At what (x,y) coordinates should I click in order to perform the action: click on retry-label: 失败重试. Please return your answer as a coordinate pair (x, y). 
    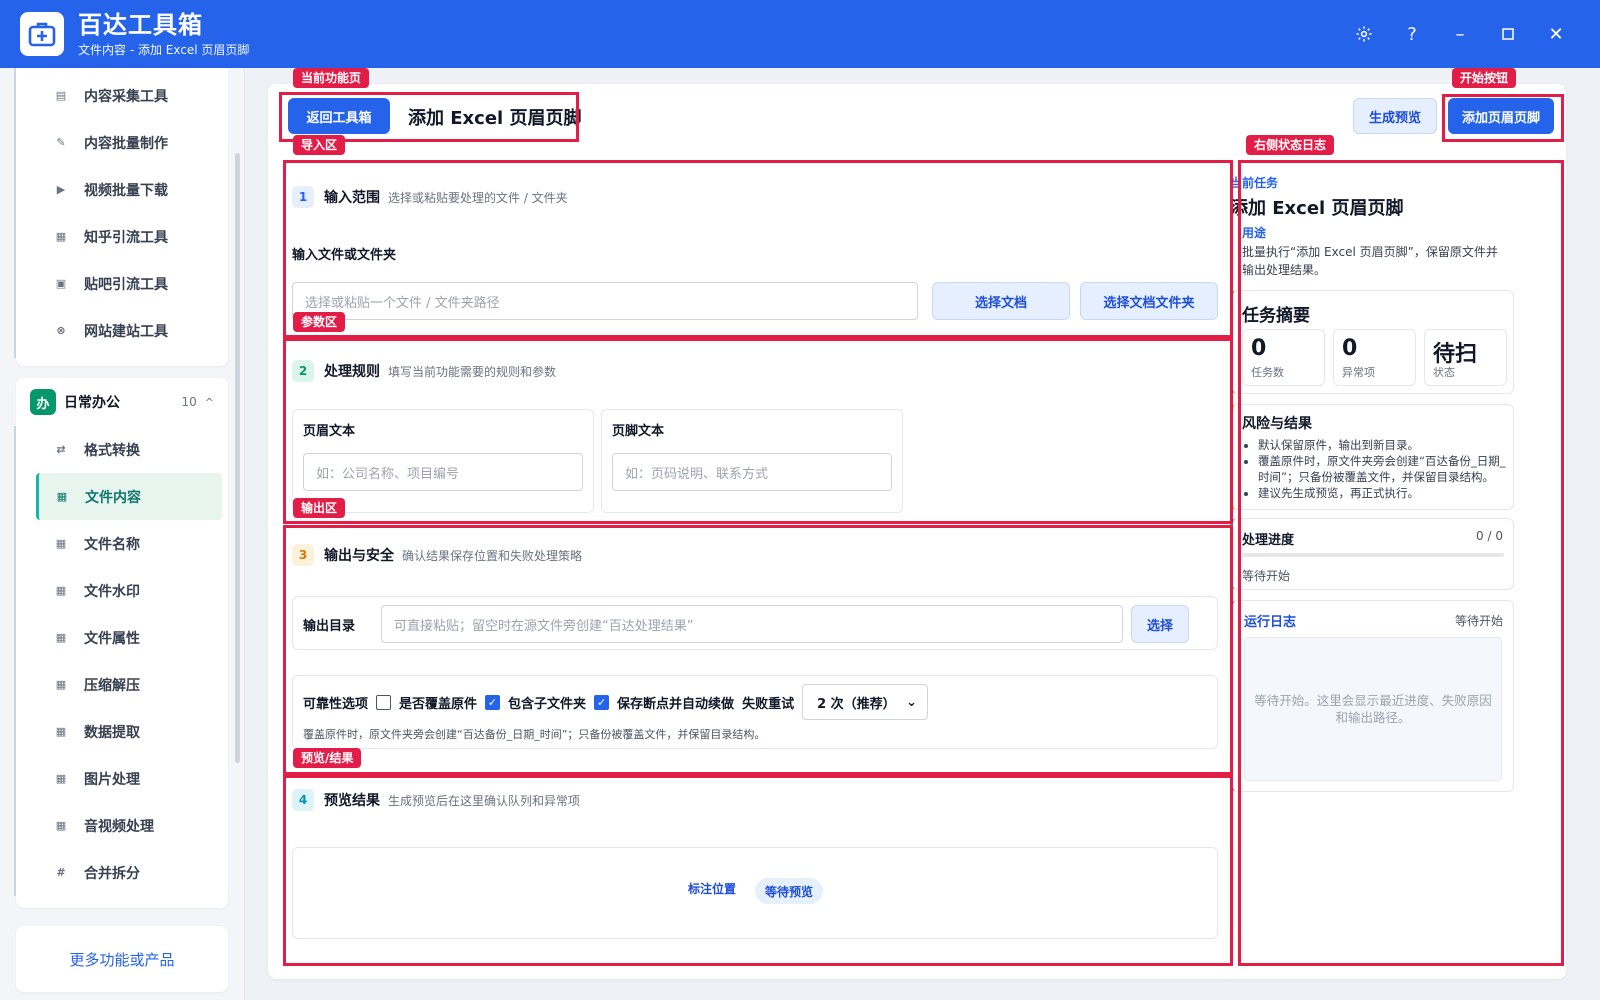
    Looking at the image, I should click on (768, 704).